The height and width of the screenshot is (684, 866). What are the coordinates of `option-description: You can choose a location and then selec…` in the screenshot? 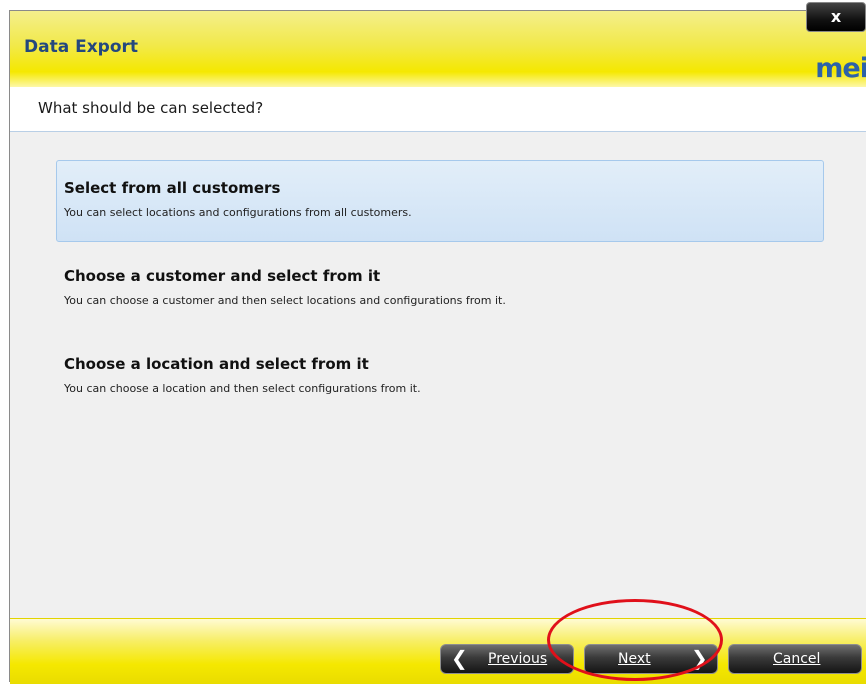 It's located at (242, 388).